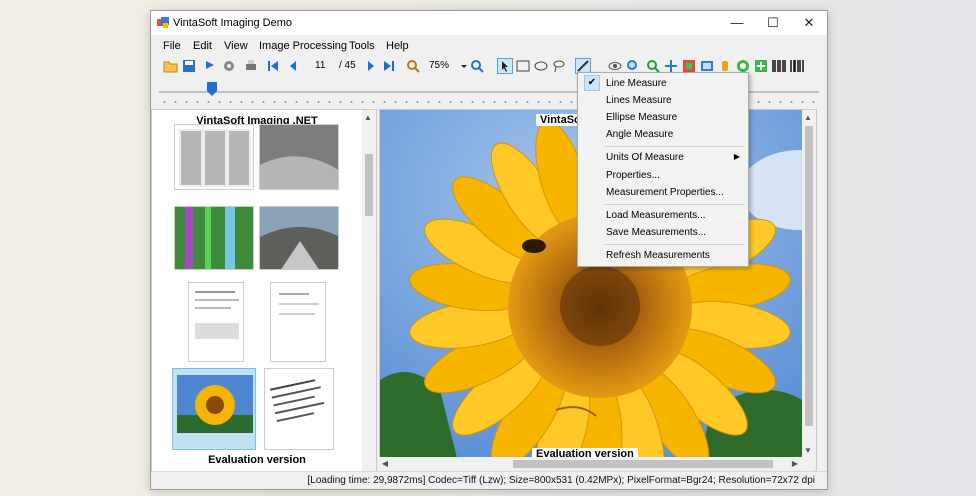 This screenshot has height=496, width=976. Describe the element at coordinates (369, 185) in the screenshot. I see `thumbnail-scroll-thumb` at that location.